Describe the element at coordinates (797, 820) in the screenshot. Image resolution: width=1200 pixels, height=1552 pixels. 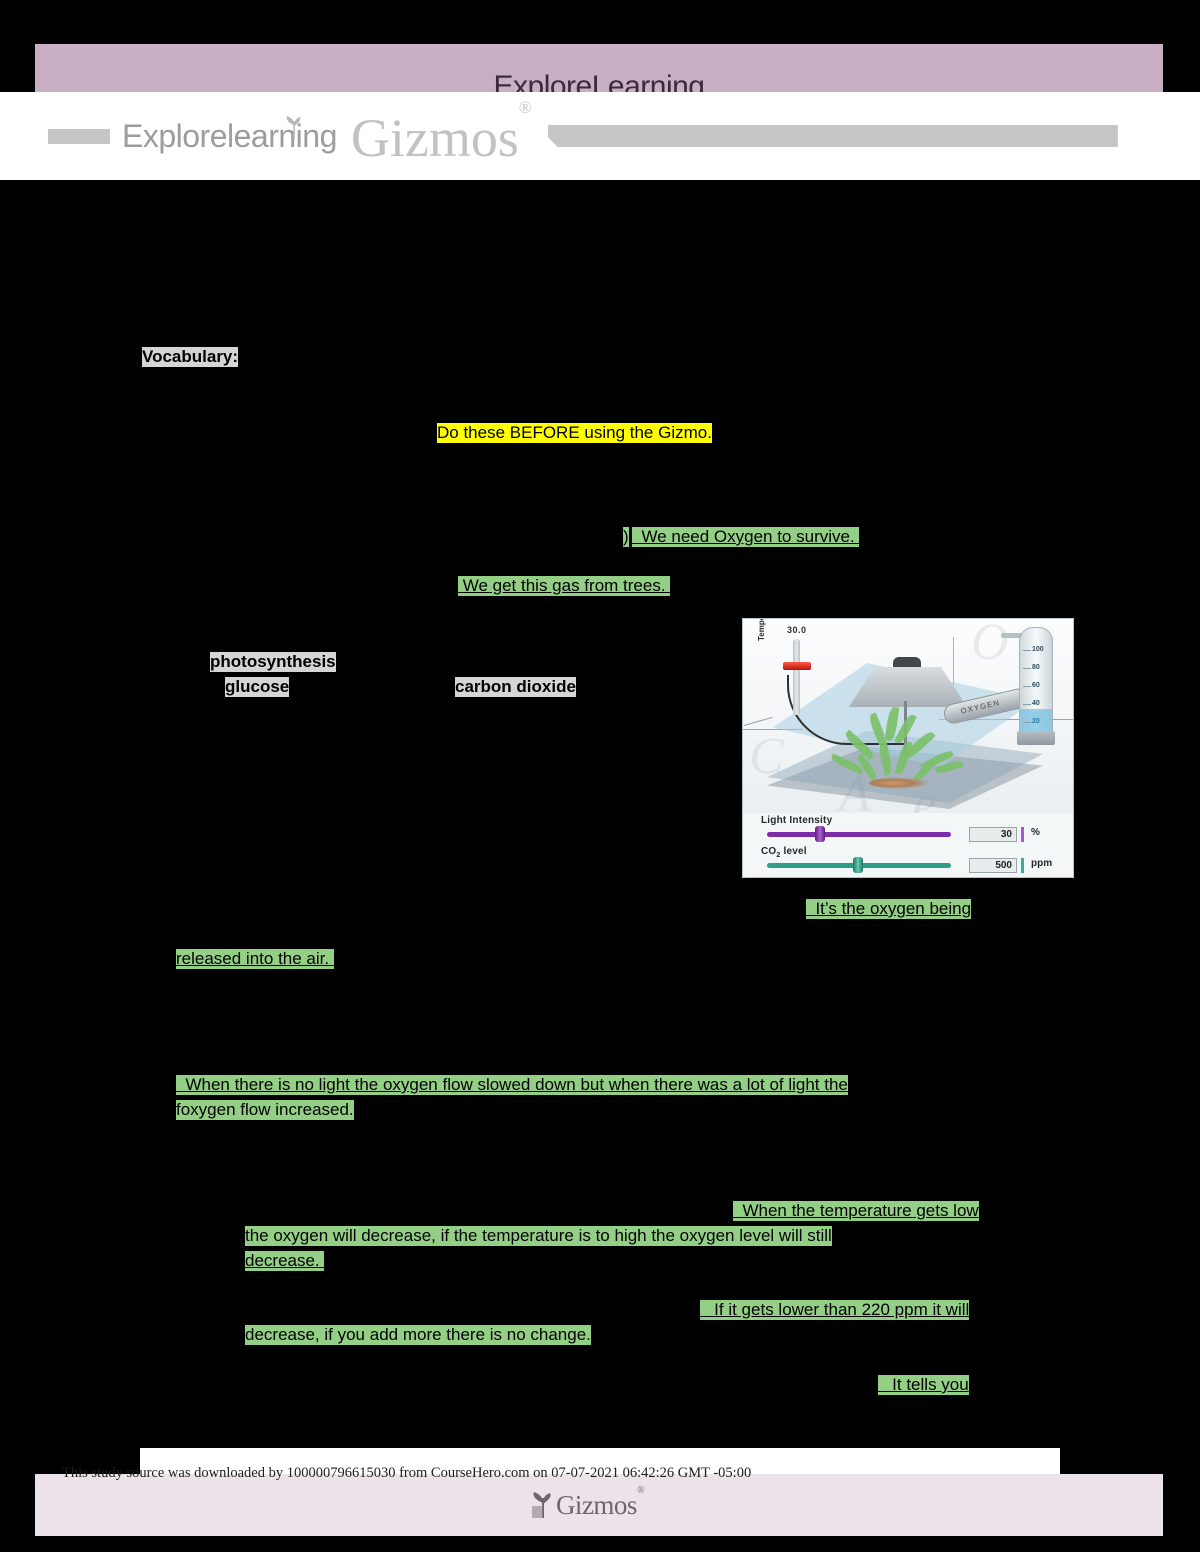
I see `light-intensity-label: Light Intensity` at that location.